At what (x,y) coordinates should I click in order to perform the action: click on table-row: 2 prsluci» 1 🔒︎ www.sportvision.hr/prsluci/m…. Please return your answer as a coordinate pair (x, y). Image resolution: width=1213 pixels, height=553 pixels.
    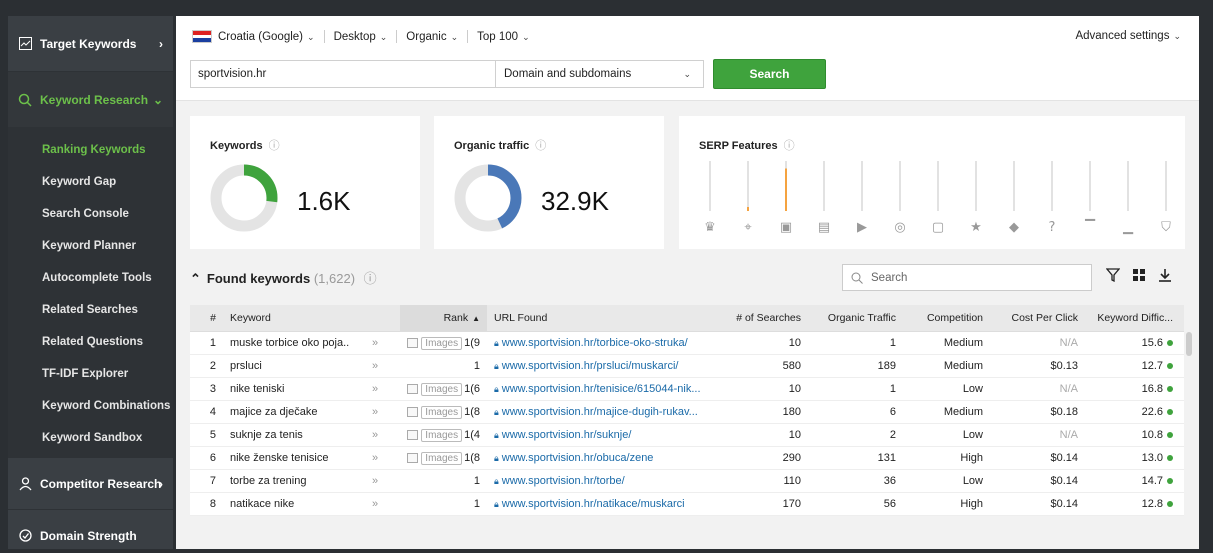
    Looking at the image, I should click on (687, 366).